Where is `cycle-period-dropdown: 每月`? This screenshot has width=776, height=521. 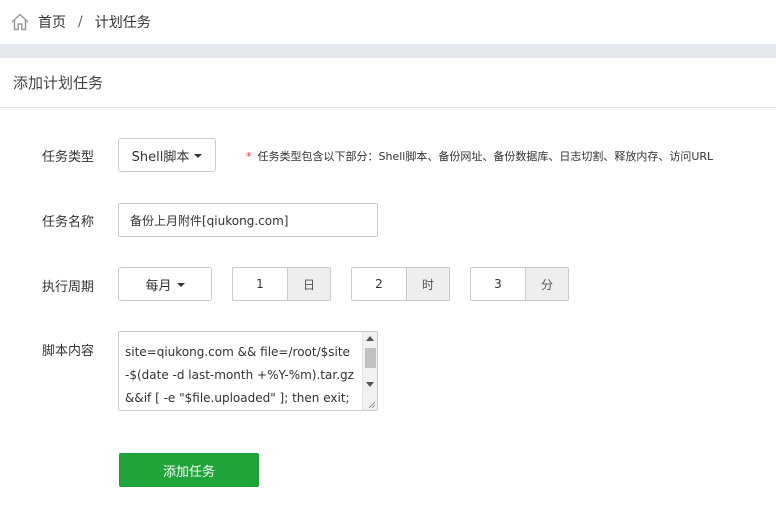
cycle-period-dropdown: 每月 is located at coordinates (165, 284).